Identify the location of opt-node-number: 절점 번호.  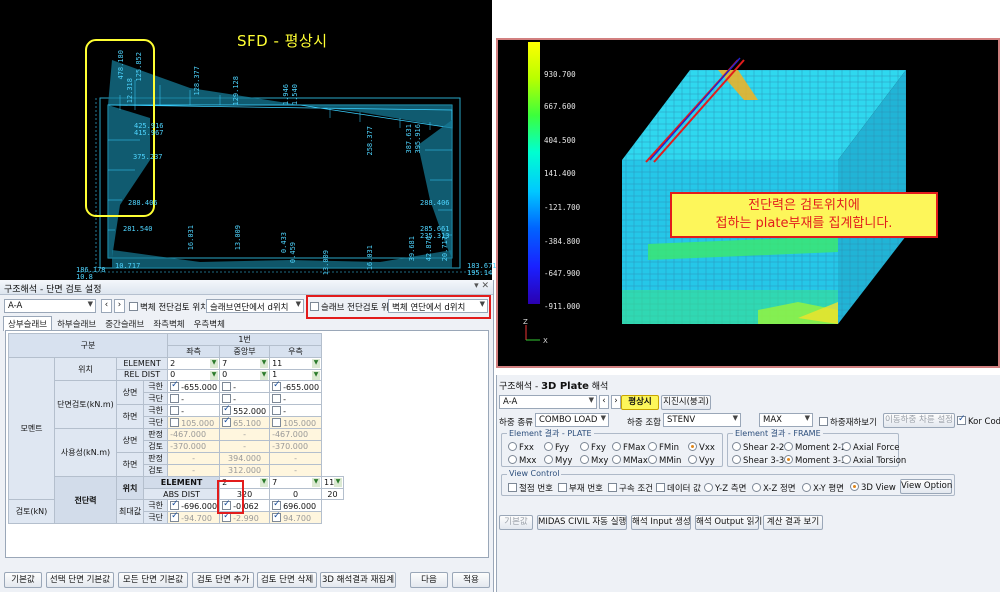
(530, 488).